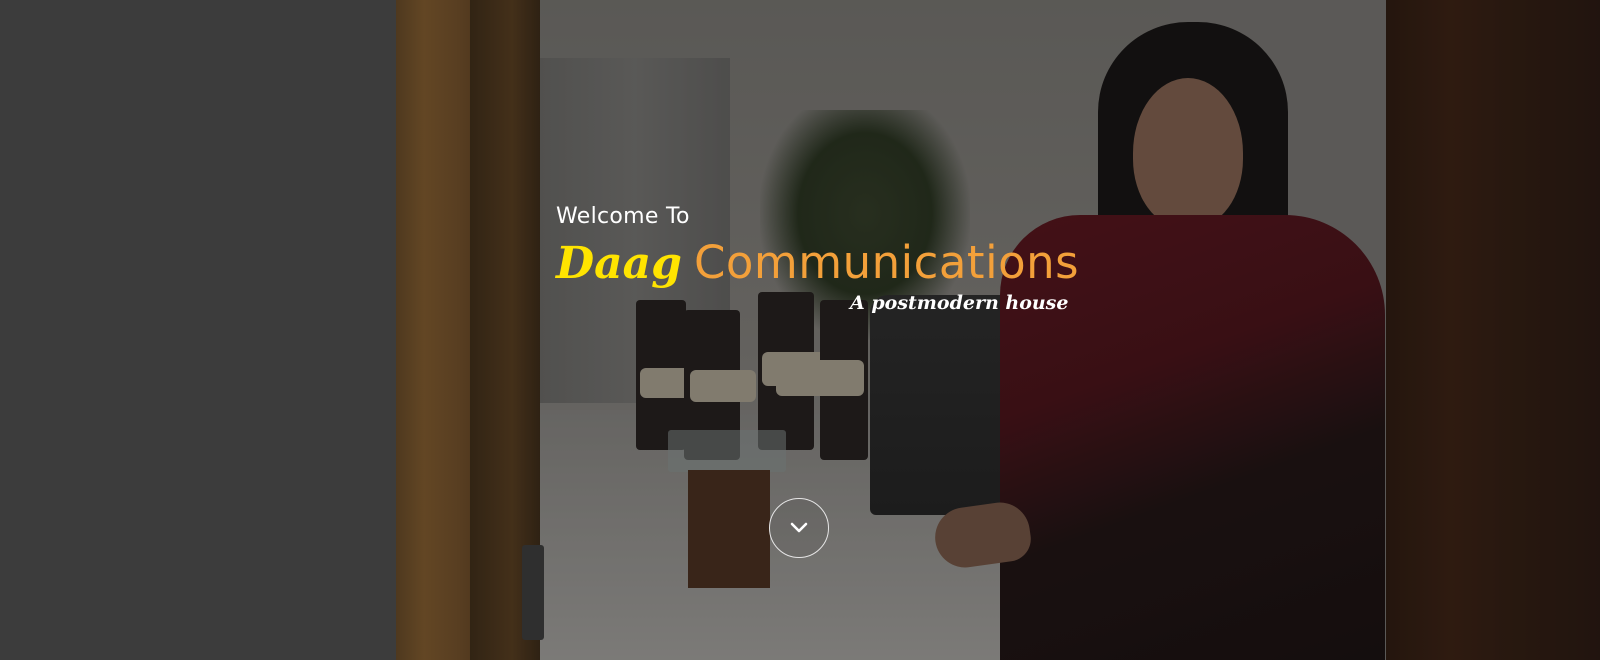  I want to click on brand-name: Communications, so click(886, 262).